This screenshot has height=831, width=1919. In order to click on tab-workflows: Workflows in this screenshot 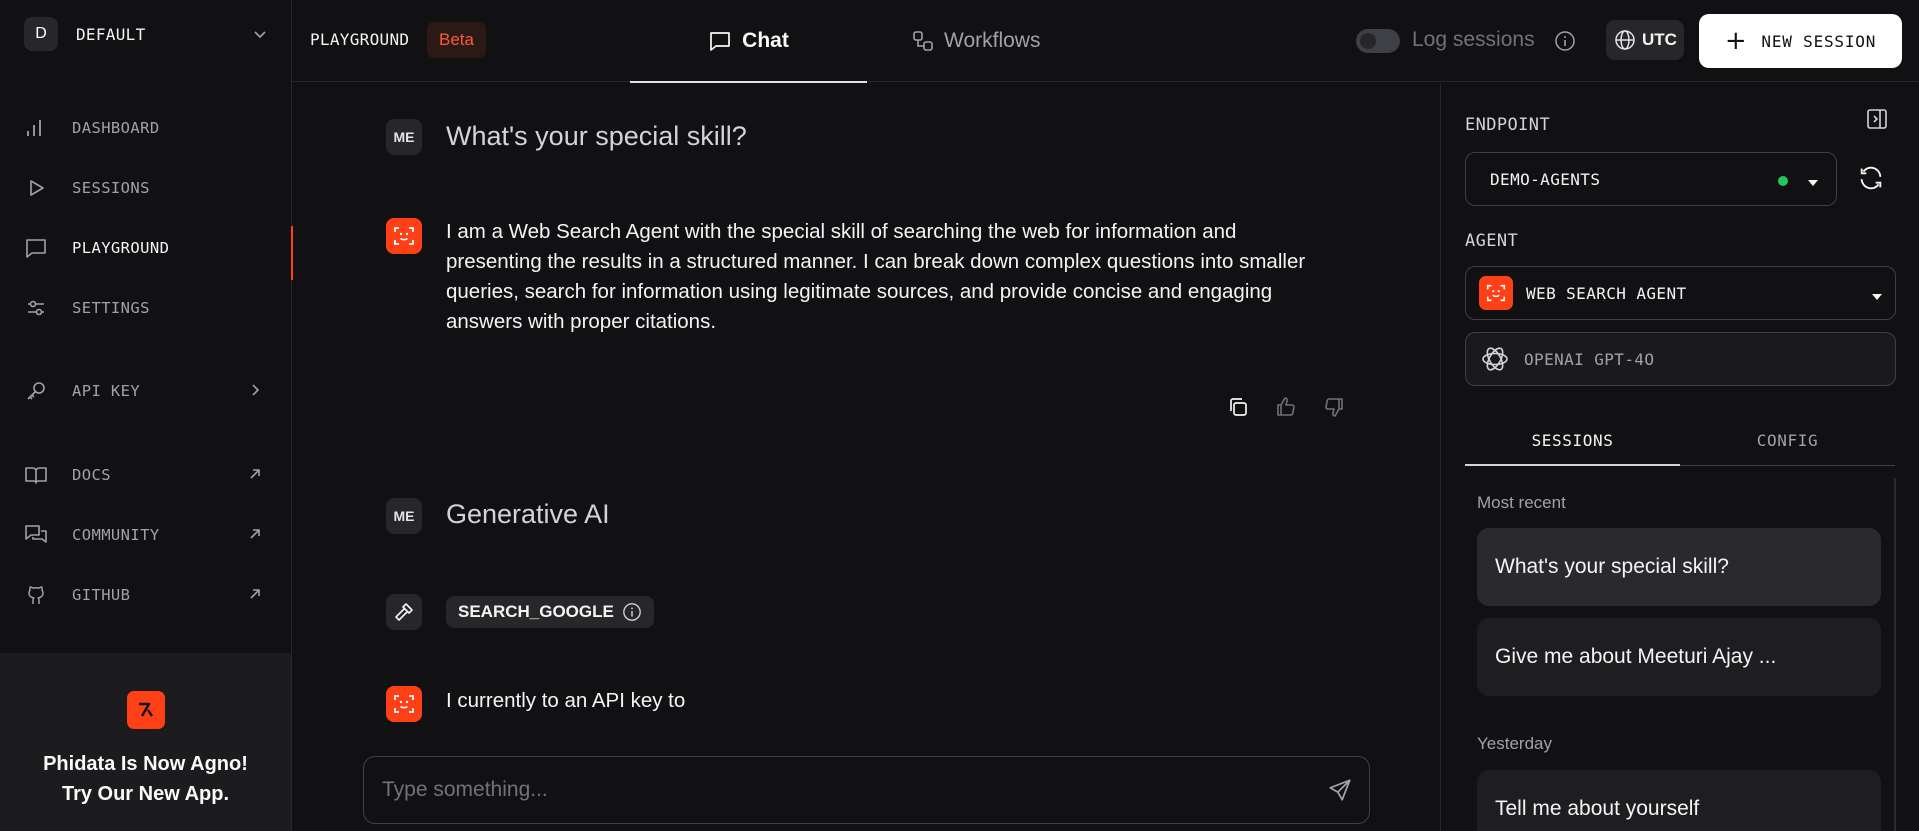, I will do `click(976, 41)`.